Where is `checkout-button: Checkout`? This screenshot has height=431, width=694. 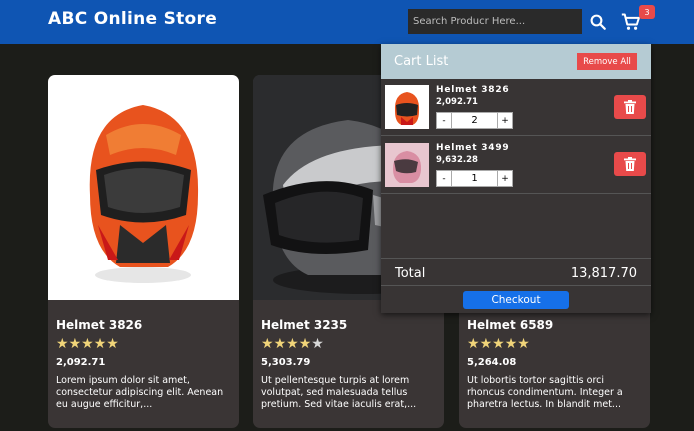
checkout-button: Checkout is located at coordinates (516, 300).